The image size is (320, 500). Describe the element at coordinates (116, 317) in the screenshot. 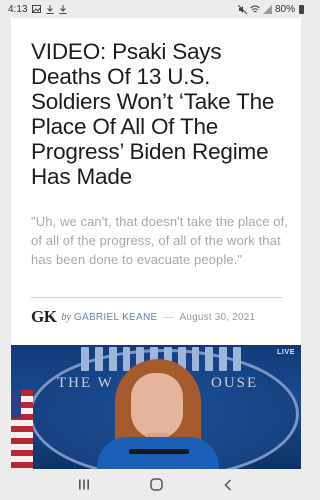

I see `author-link: GABRIEL KEANE` at that location.